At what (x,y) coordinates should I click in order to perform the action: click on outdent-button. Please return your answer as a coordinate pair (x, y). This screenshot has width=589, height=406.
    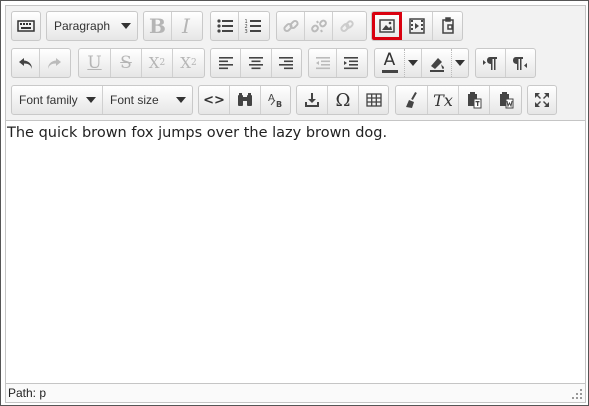
    Looking at the image, I should click on (323, 63).